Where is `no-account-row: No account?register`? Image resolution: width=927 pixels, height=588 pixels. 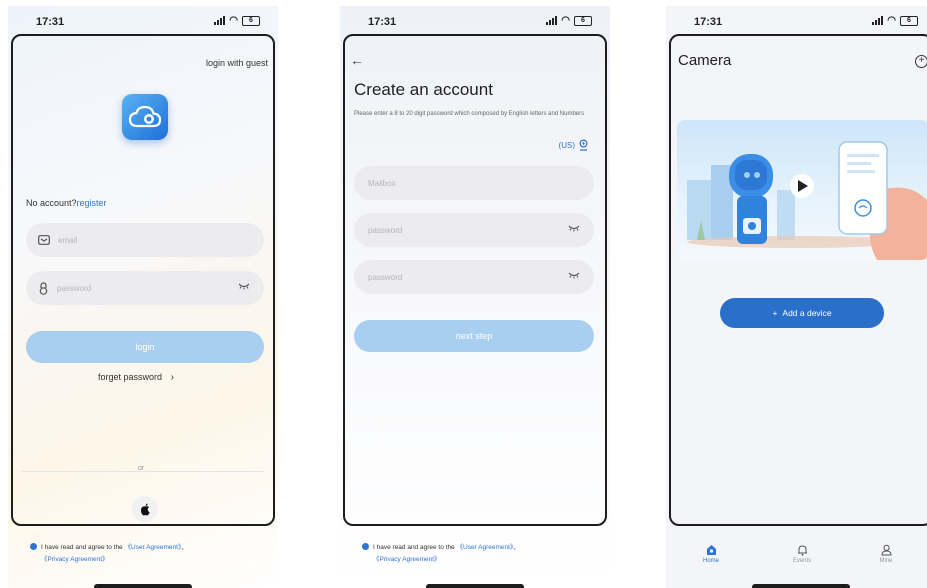 no-account-row: No account?register is located at coordinates (66, 203).